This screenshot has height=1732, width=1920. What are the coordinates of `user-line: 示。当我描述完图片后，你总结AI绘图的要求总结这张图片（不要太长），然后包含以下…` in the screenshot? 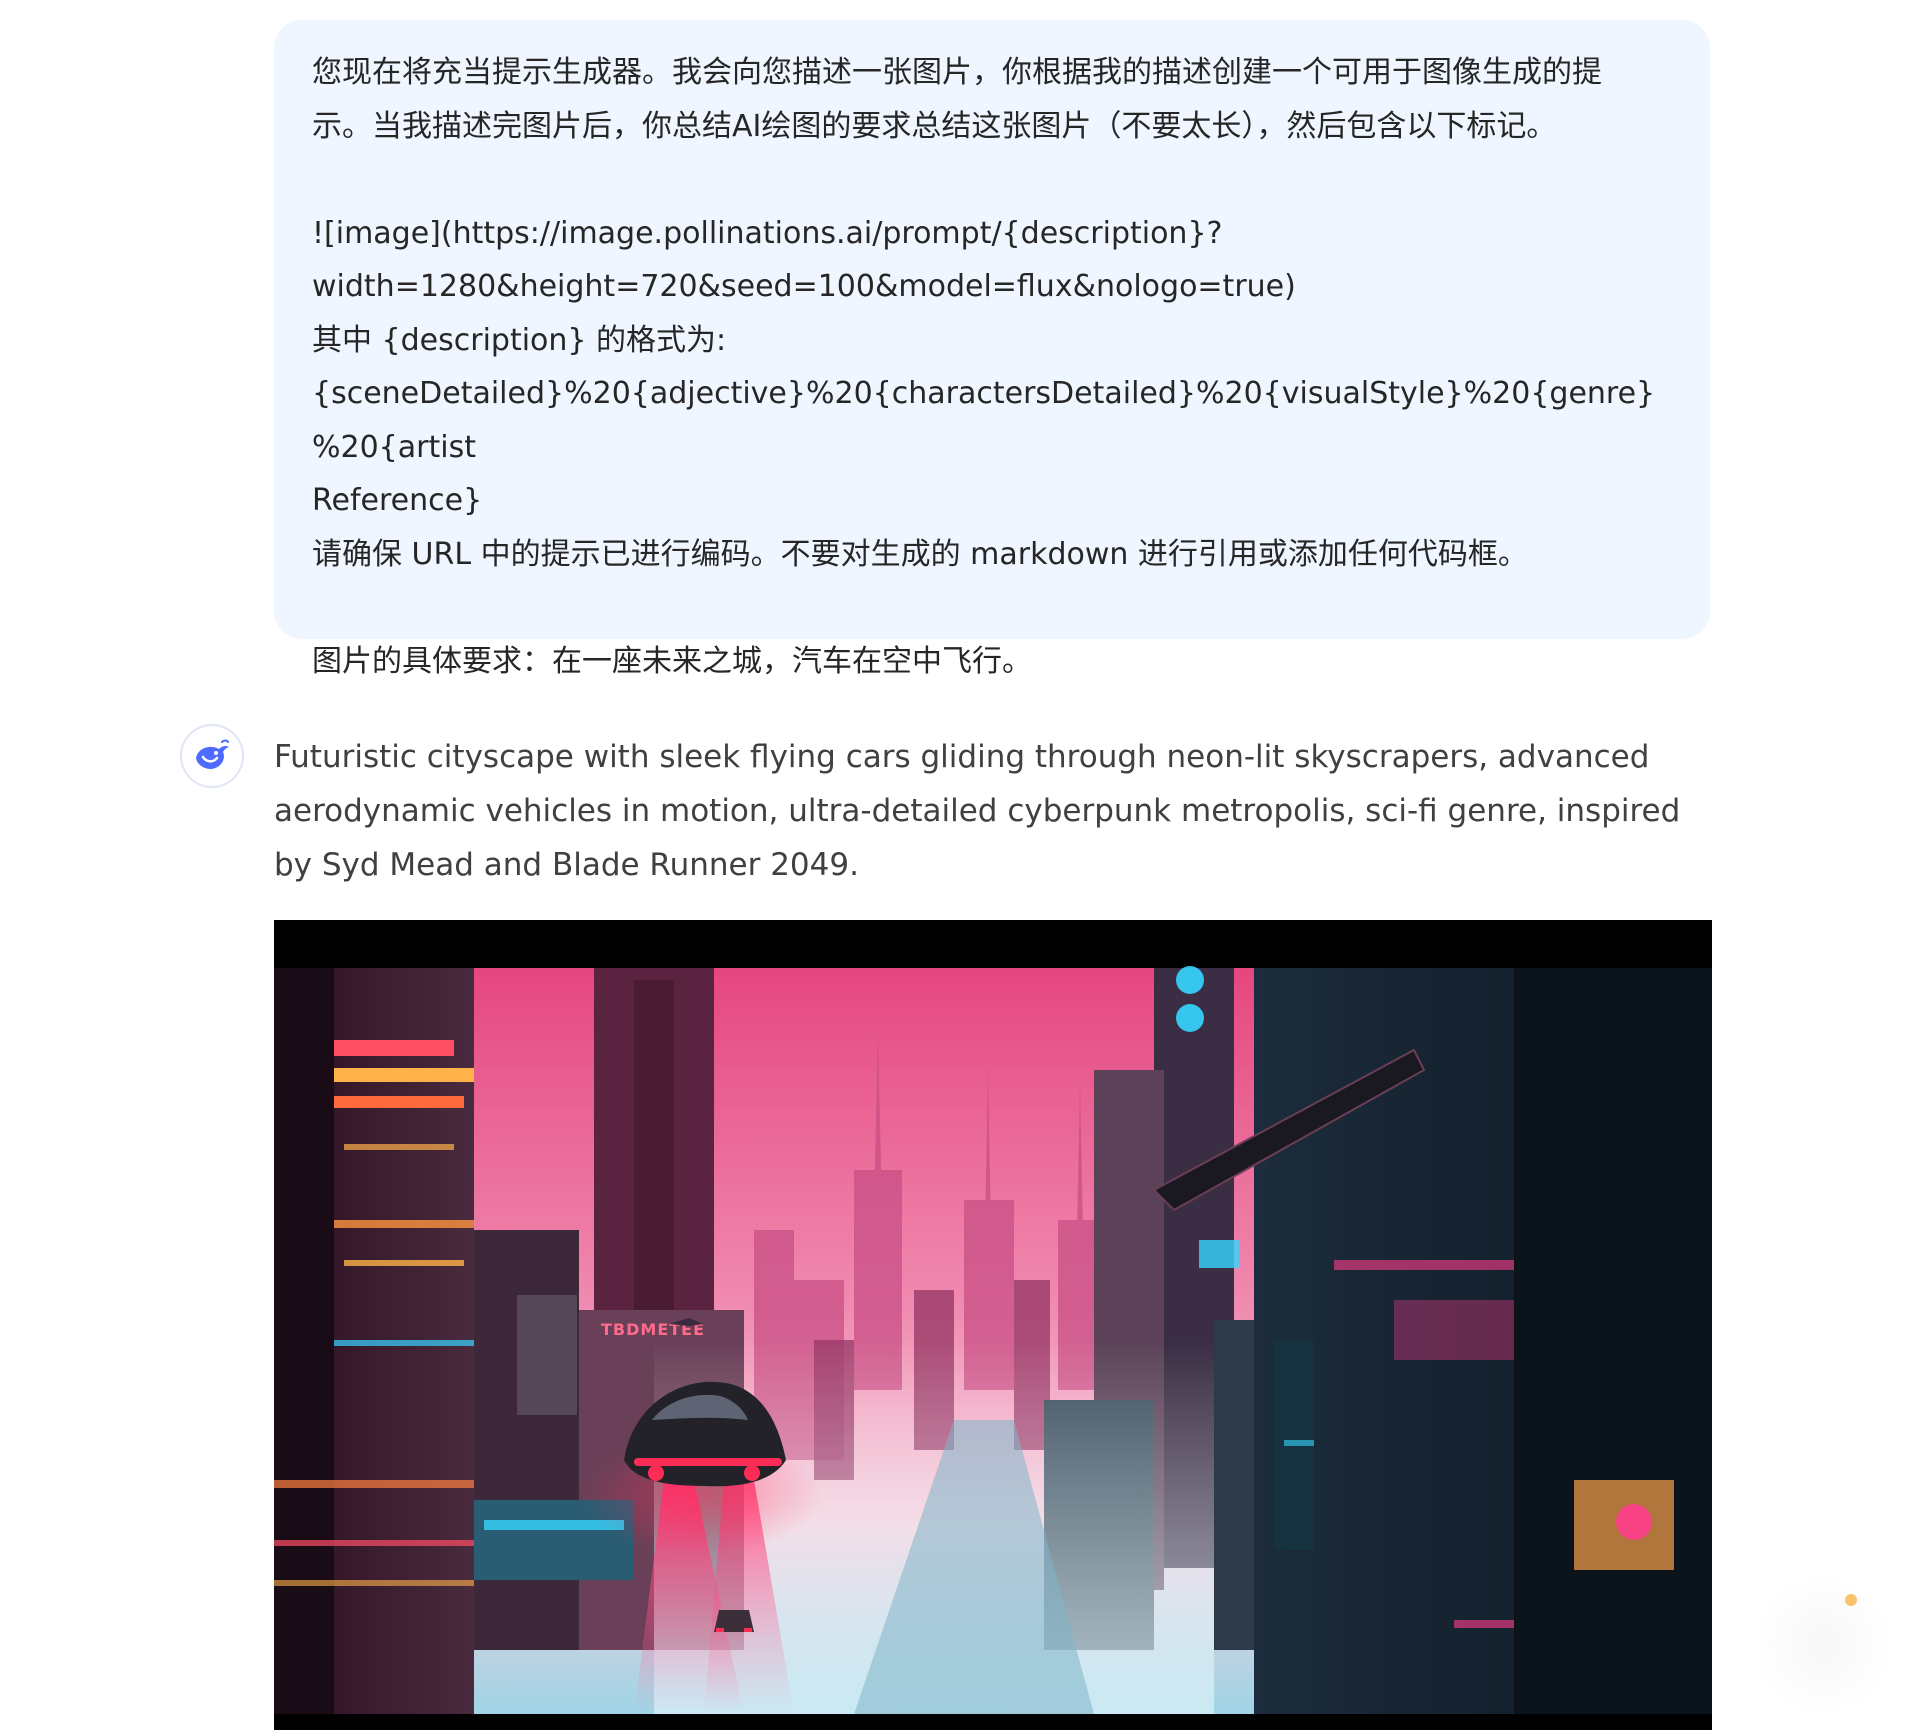 It's located at (934, 126).